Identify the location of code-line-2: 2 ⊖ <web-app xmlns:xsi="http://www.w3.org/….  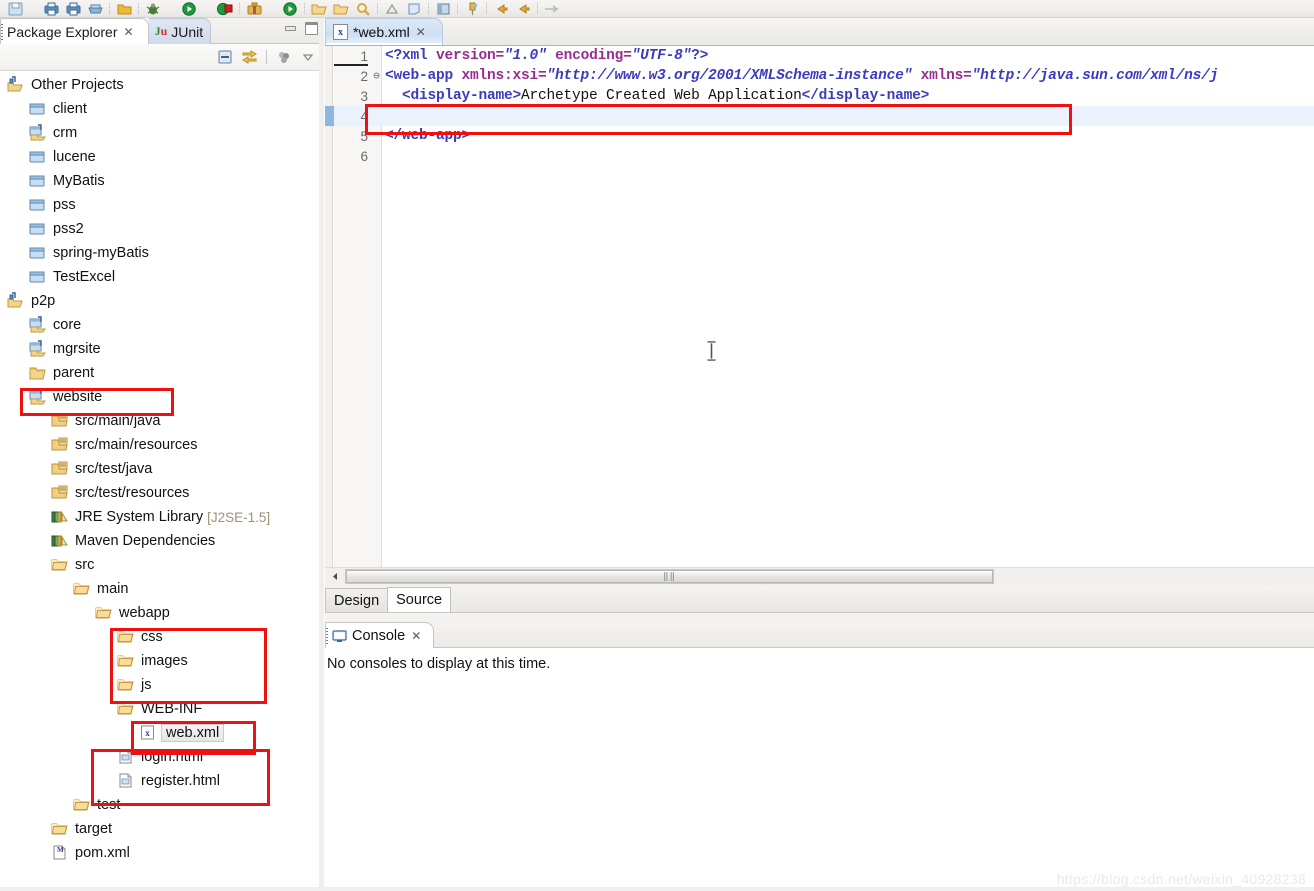
(819, 76).